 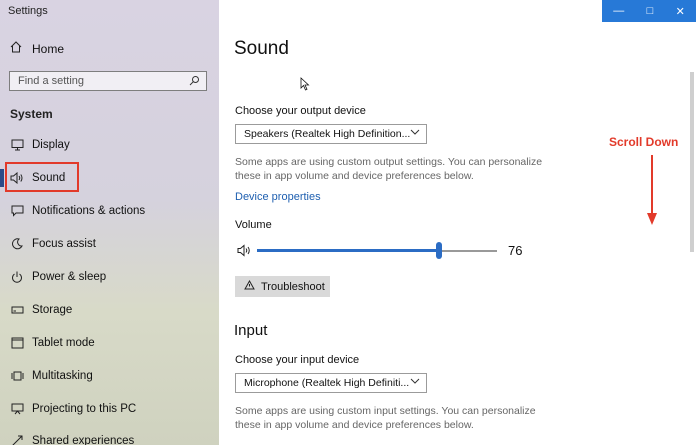 I want to click on input-device-label: Choose your input device, so click(x=297, y=360).